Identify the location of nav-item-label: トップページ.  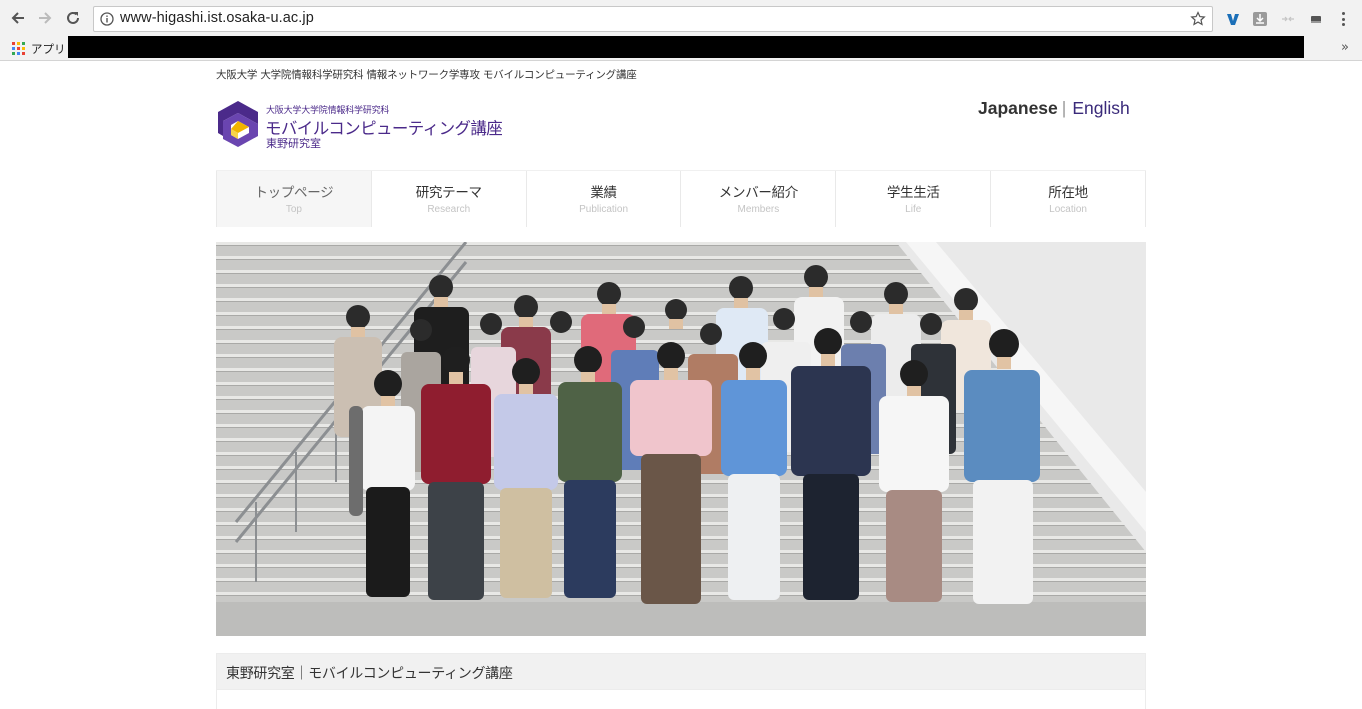
(294, 193).